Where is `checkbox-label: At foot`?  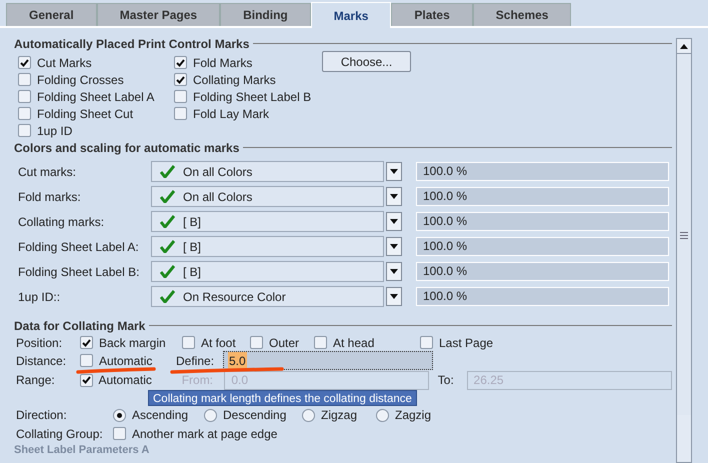
checkbox-label: At foot is located at coordinates (218, 343).